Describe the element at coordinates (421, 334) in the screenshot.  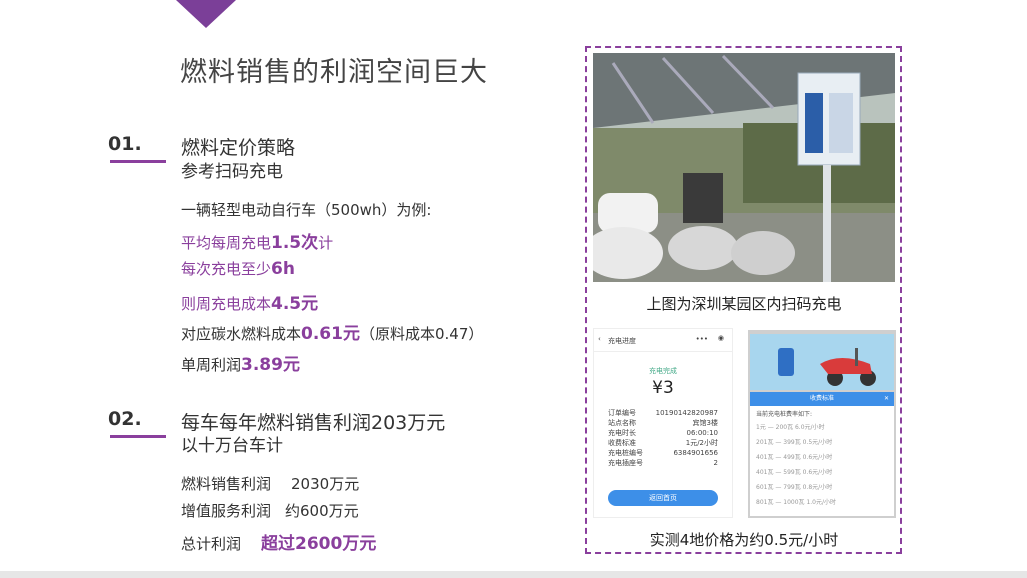
I see `stat-suffix: （原料成本0.47）` at that location.